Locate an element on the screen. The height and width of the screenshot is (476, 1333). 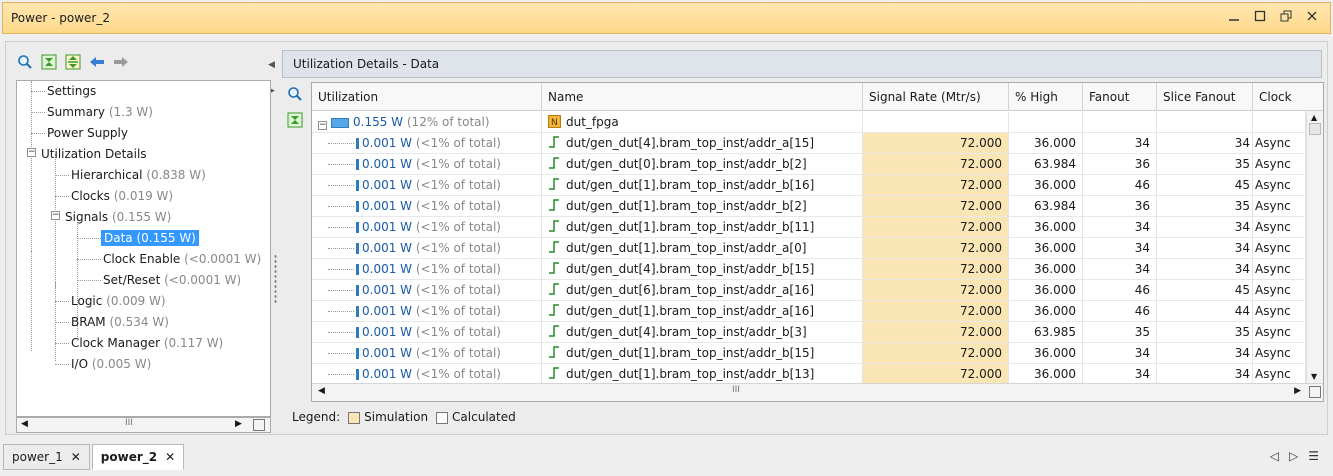
minimize-icon is located at coordinates (1234, 18).